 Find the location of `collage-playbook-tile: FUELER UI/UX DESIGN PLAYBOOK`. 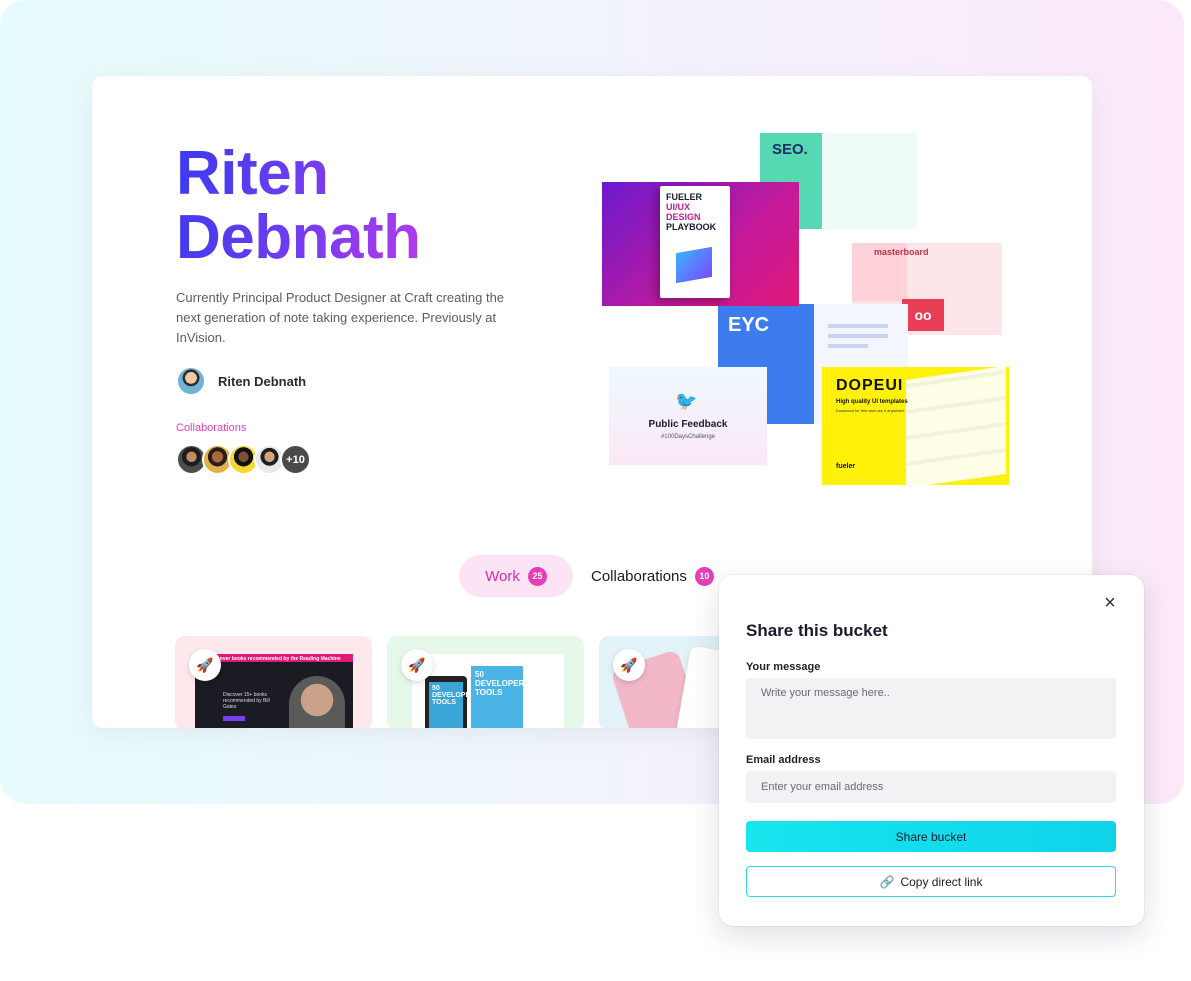

collage-playbook-tile: FUELER UI/UX DESIGN PLAYBOOK is located at coordinates (700, 244).